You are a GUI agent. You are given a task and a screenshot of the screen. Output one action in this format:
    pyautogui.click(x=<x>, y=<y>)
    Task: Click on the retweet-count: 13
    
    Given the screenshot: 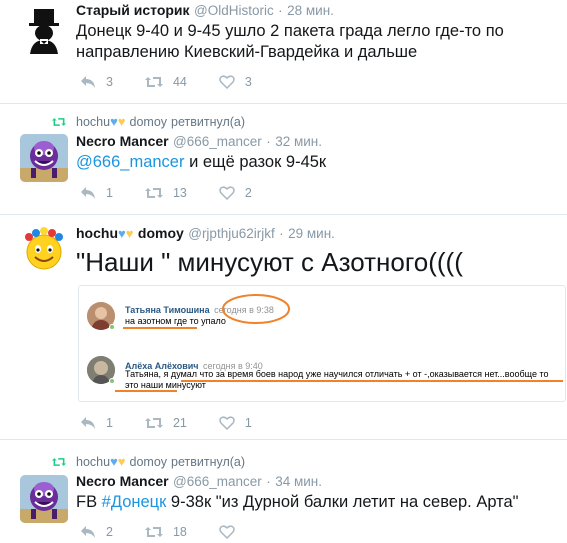 What is the action you would take?
    pyautogui.click(x=179, y=193)
    